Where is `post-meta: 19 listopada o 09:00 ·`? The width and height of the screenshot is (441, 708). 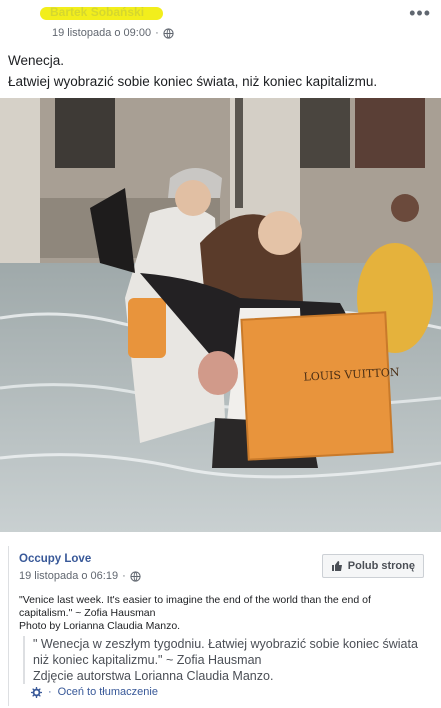 post-meta: 19 listopada o 09:00 · is located at coordinates (113, 33).